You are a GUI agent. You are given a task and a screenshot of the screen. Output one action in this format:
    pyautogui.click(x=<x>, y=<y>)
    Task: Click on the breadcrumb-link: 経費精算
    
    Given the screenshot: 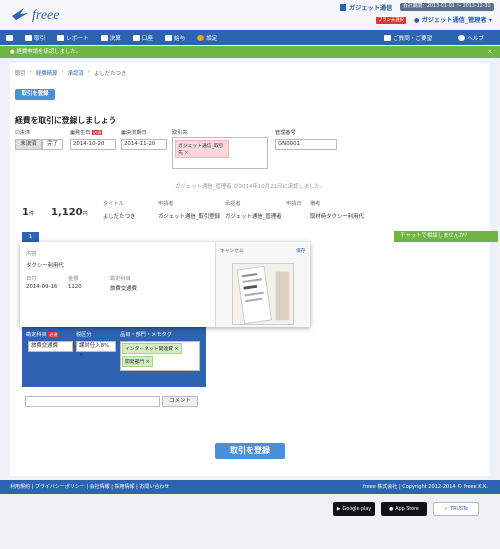 What is the action you would take?
    pyautogui.click(x=47, y=73)
    